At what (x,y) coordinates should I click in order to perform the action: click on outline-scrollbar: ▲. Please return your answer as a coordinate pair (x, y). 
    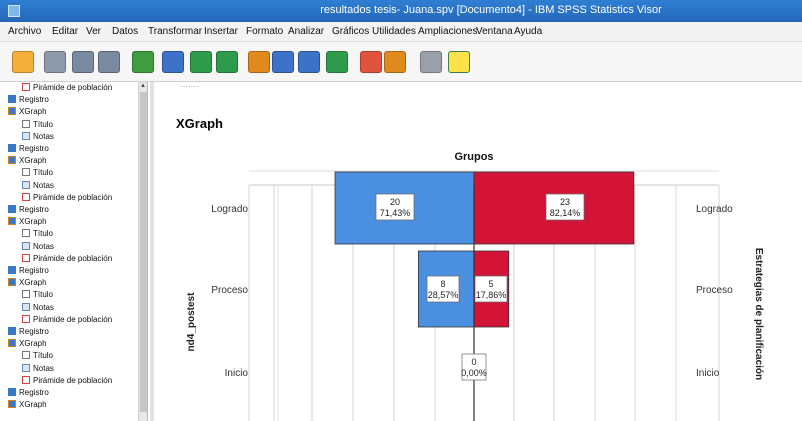
    Looking at the image, I should click on (142, 251).